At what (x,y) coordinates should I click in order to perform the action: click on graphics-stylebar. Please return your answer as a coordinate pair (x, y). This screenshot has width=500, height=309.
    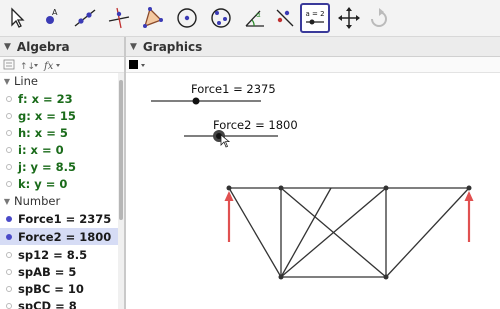
    Looking at the image, I should click on (313, 65).